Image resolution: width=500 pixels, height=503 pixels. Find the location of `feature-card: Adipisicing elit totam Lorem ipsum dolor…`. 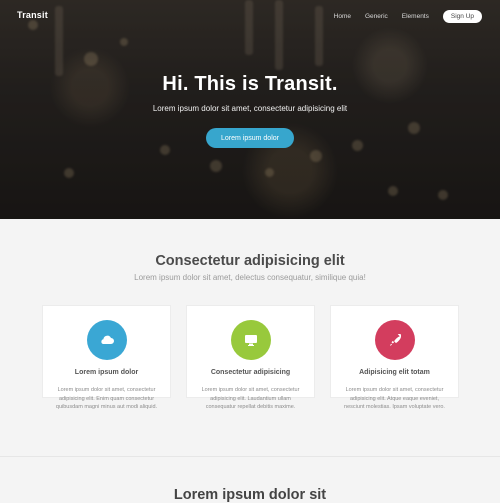

feature-card: Adipisicing elit totam Lorem ipsum dolor… is located at coordinates (394, 358).